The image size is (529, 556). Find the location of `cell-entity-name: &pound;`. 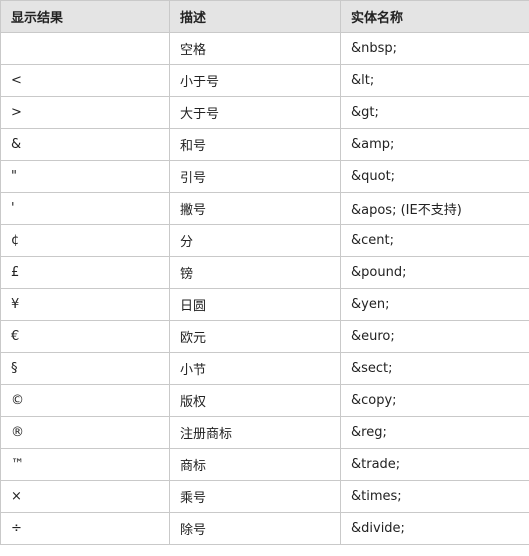

cell-entity-name: &pound; is located at coordinates (434, 272).